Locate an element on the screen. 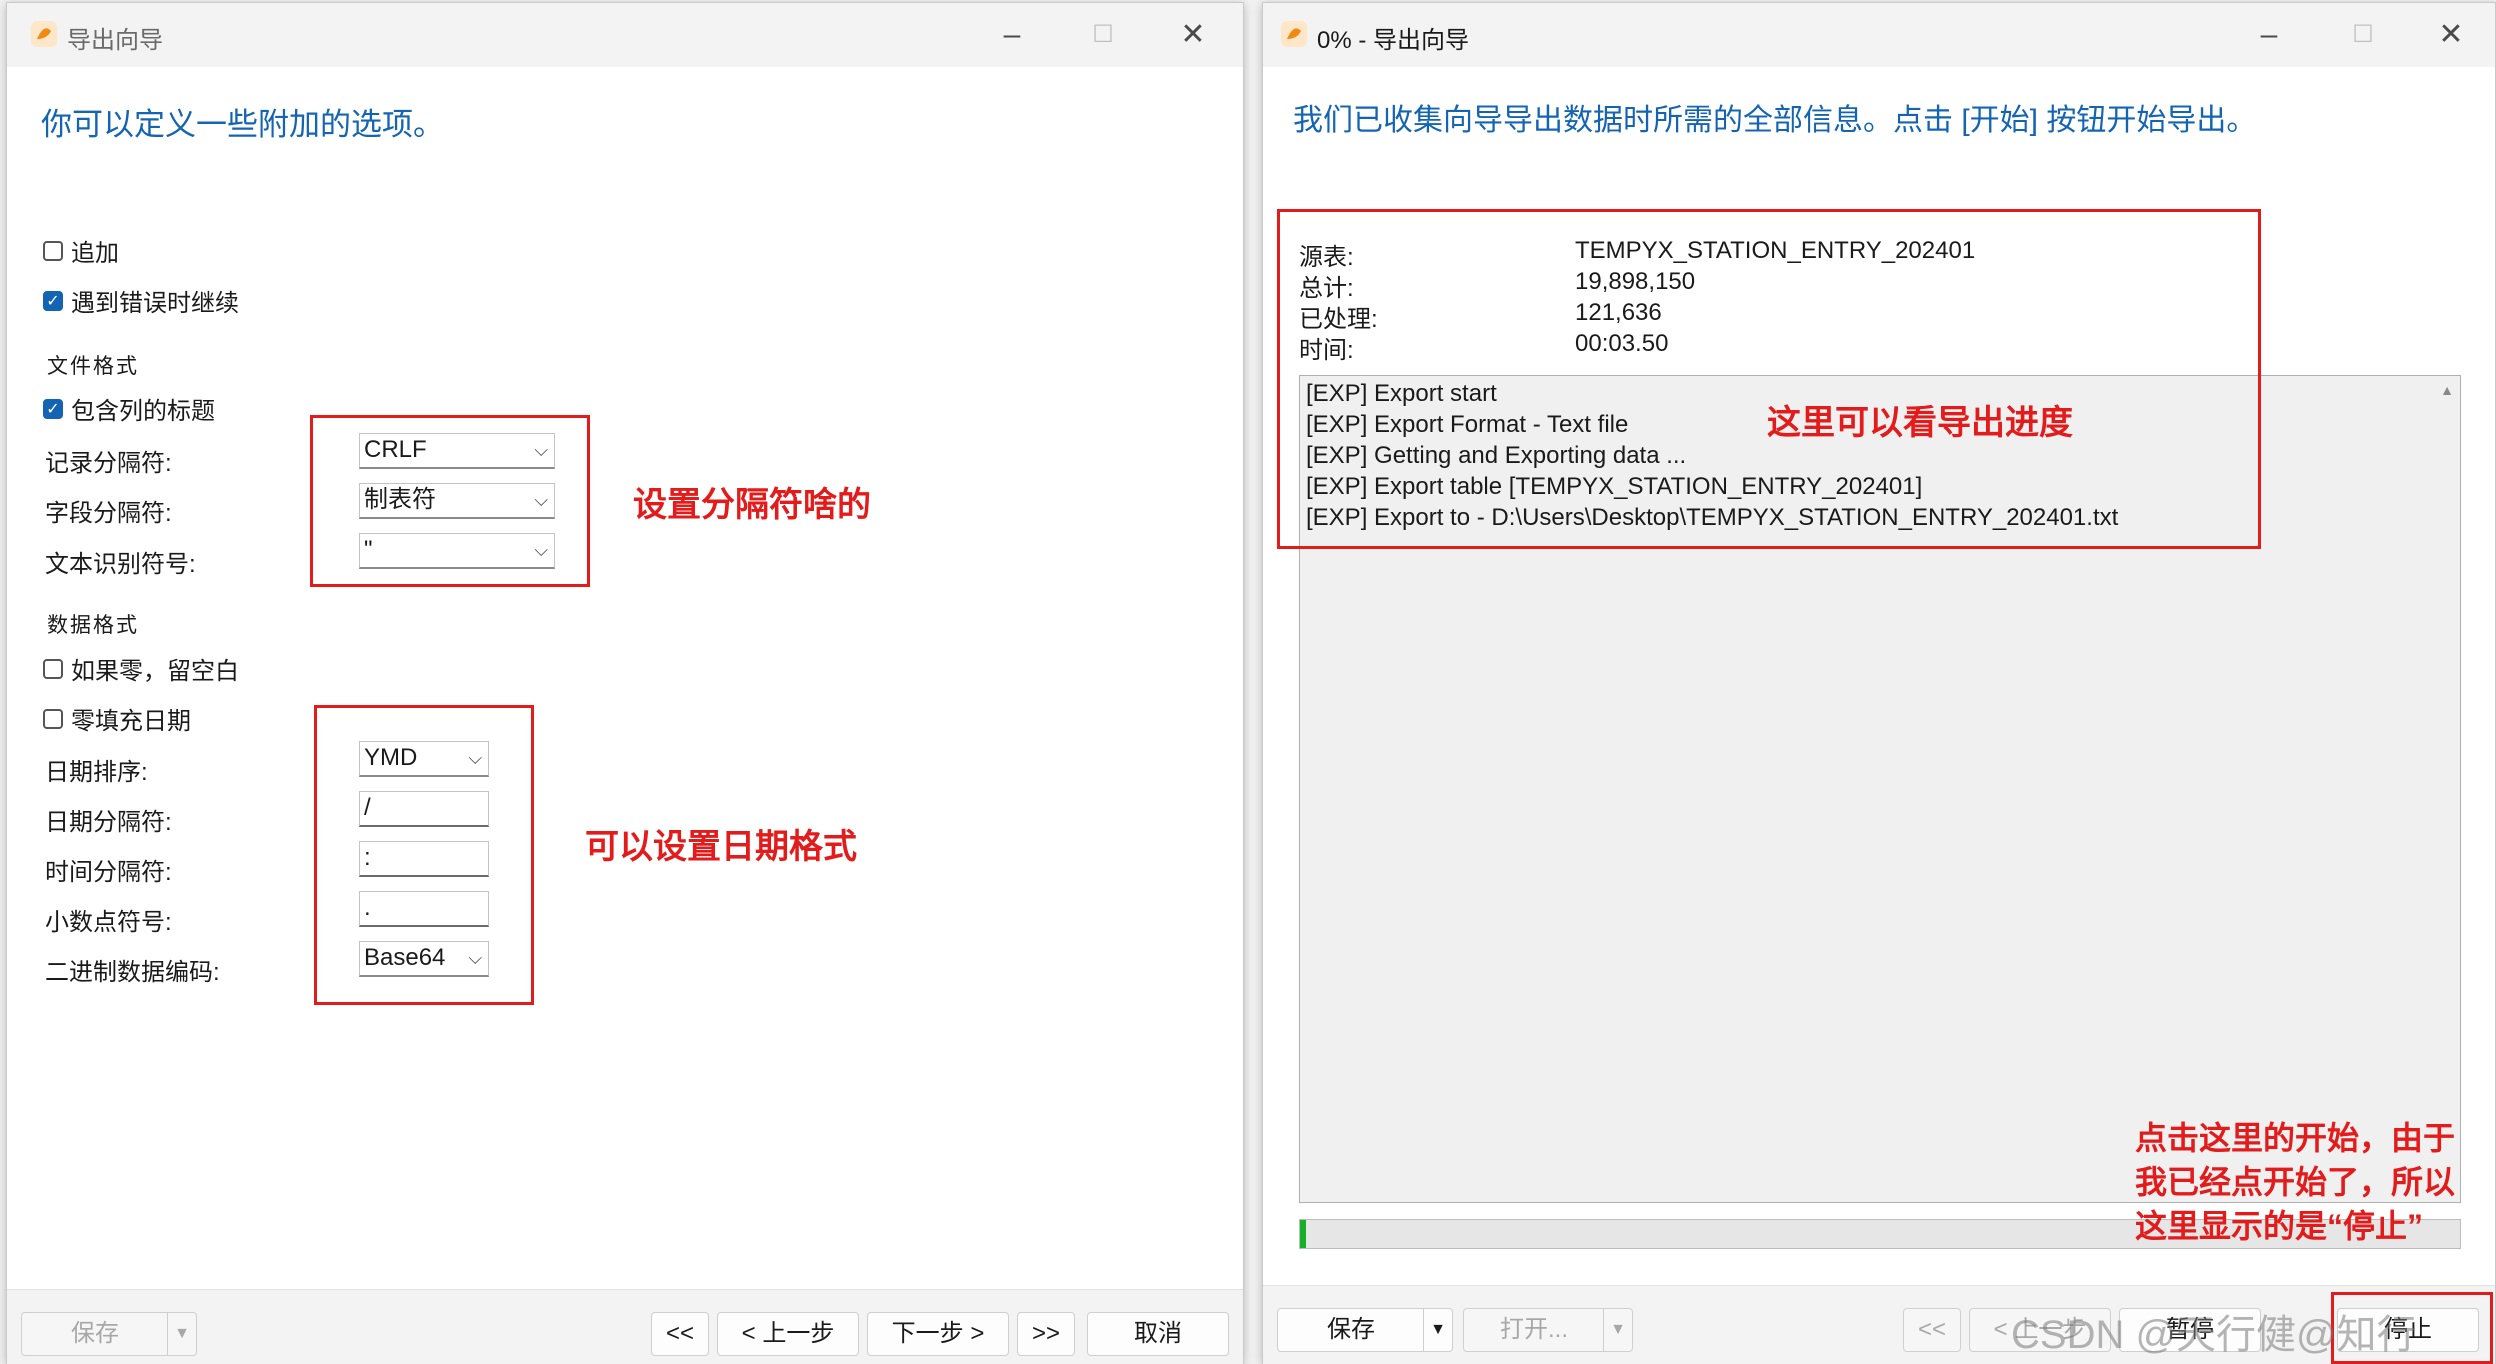  binary-encoding-label: 二进制数据编码: is located at coordinates (132, 972).